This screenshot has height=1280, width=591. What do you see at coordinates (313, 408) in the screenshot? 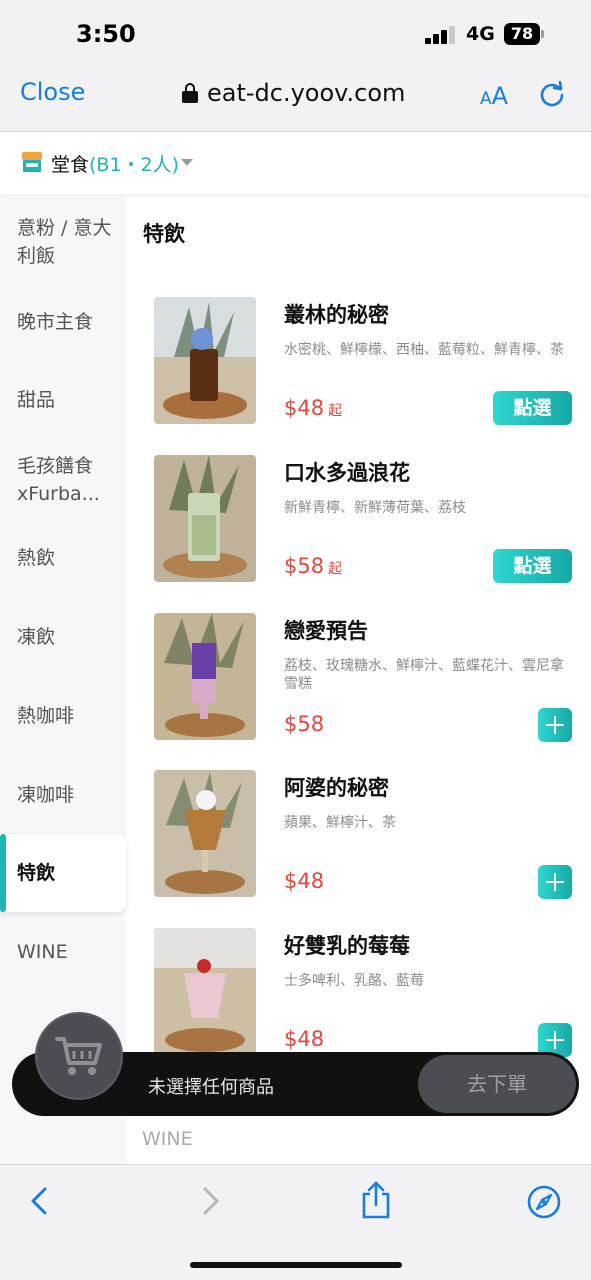
I see `item-price: $48 起` at bounding box center [313, 408].